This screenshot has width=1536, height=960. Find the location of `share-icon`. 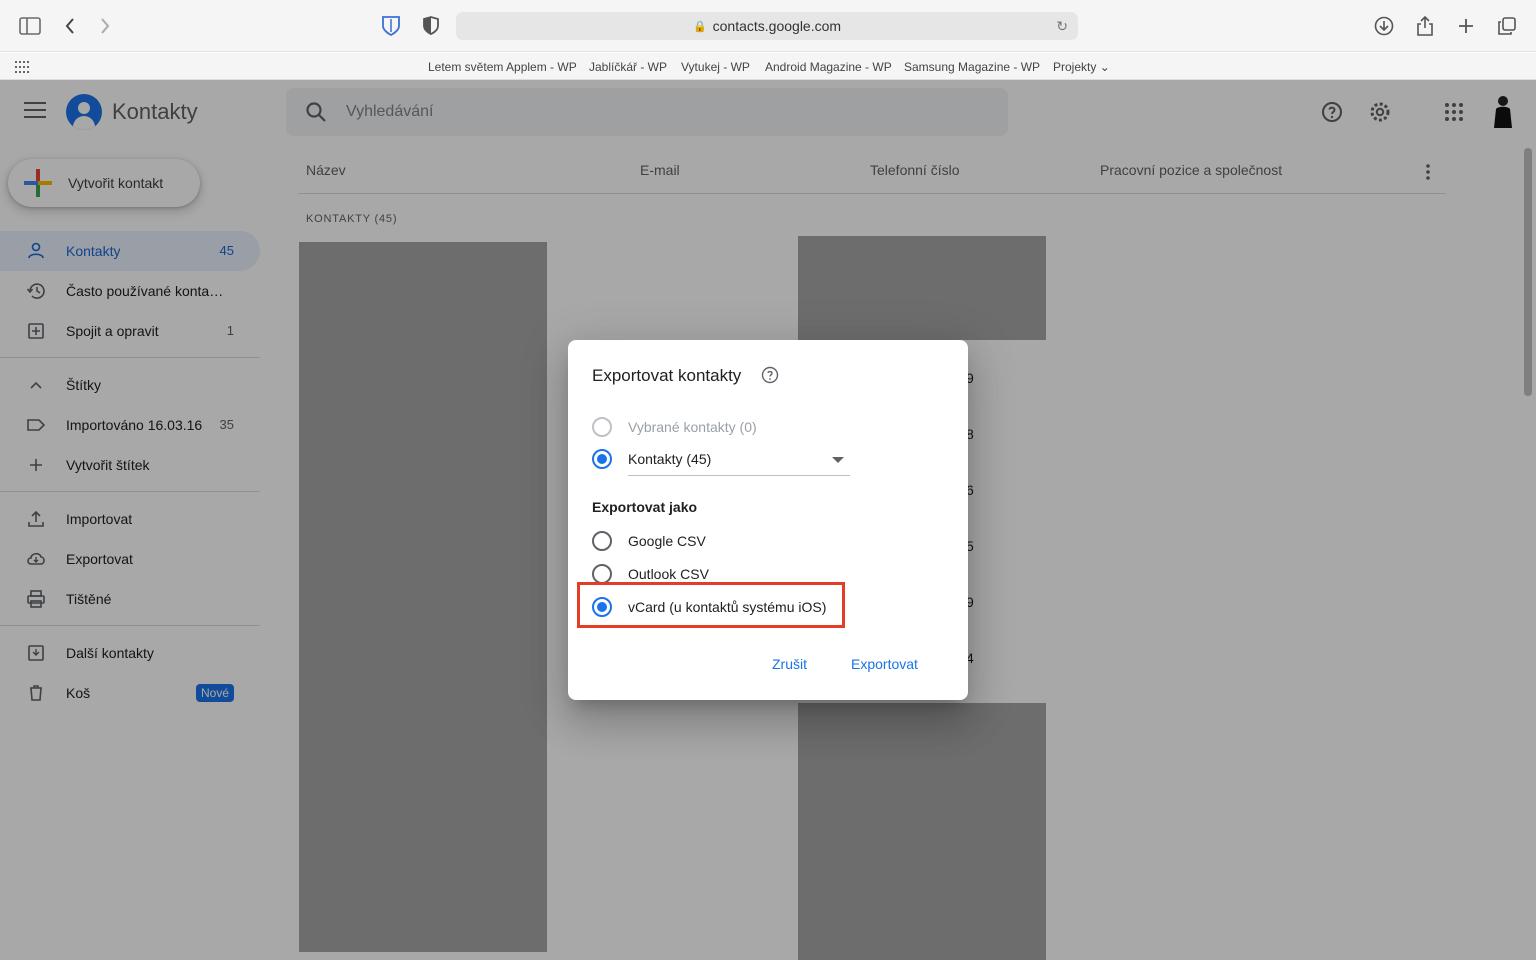

share-icon is located at coordinates (1425, 26).